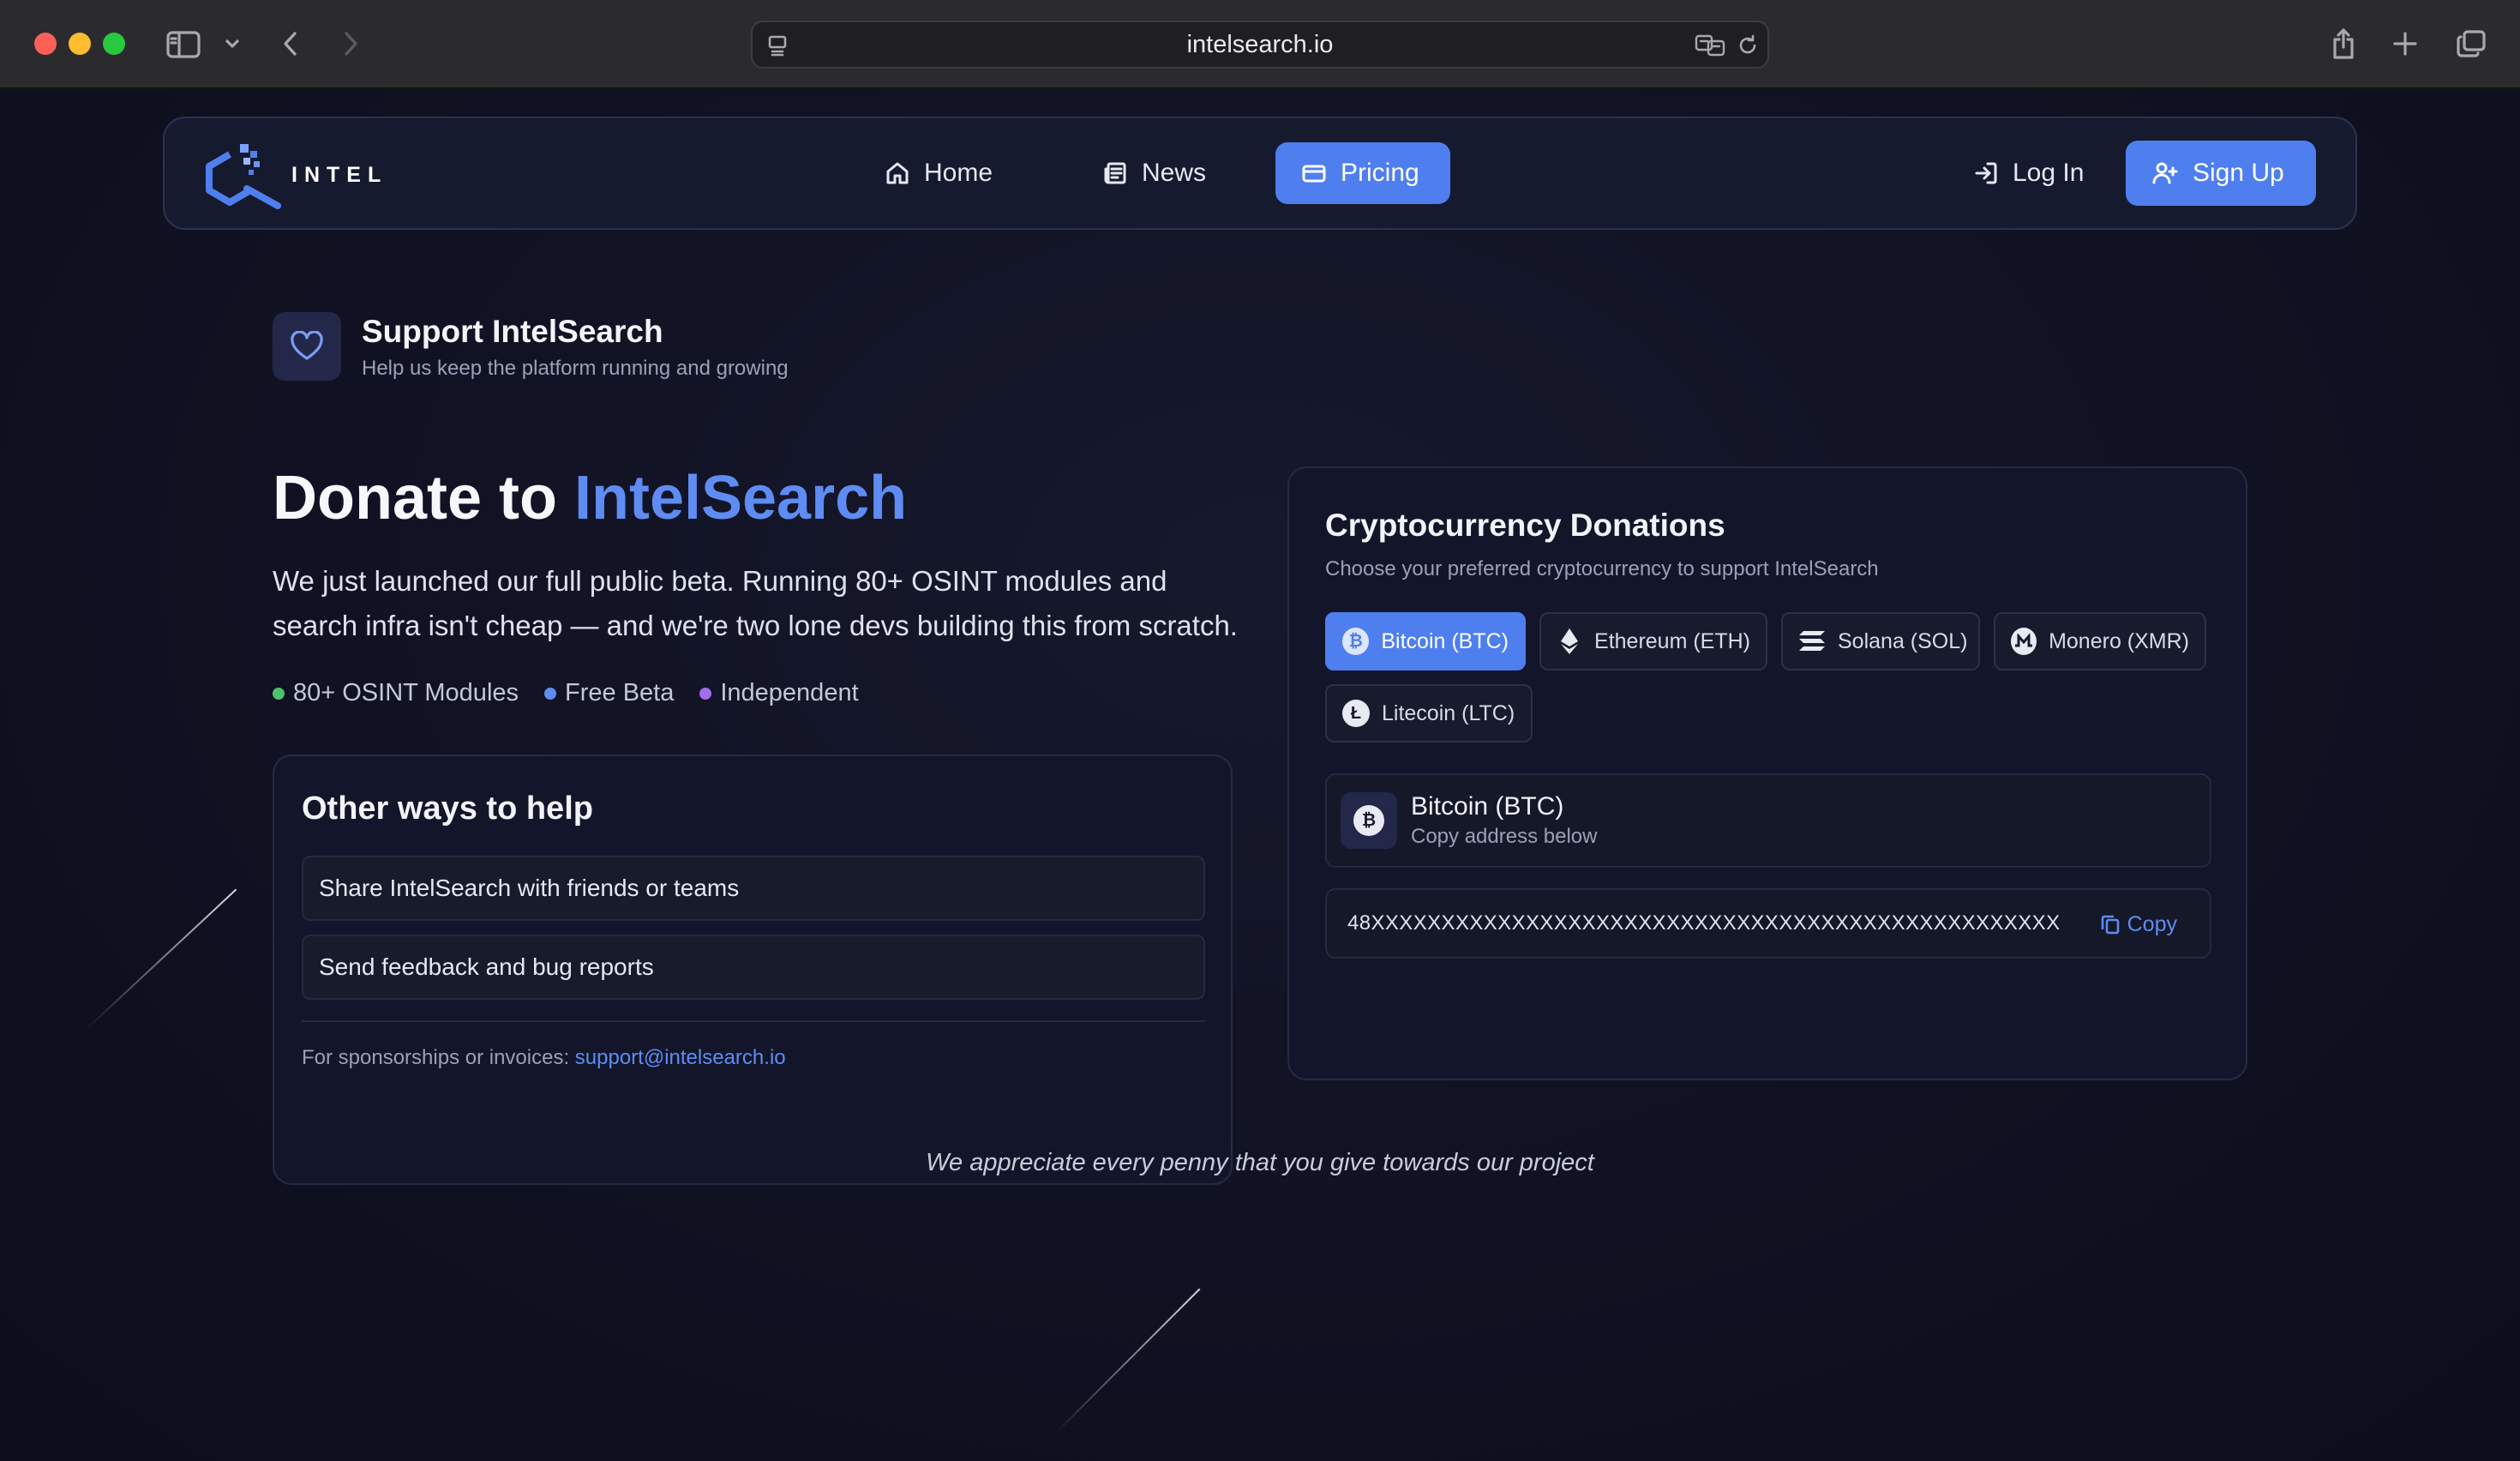 The image size is (2520, 1461). I want to click on login-label: Log In, so click(2049, 173).